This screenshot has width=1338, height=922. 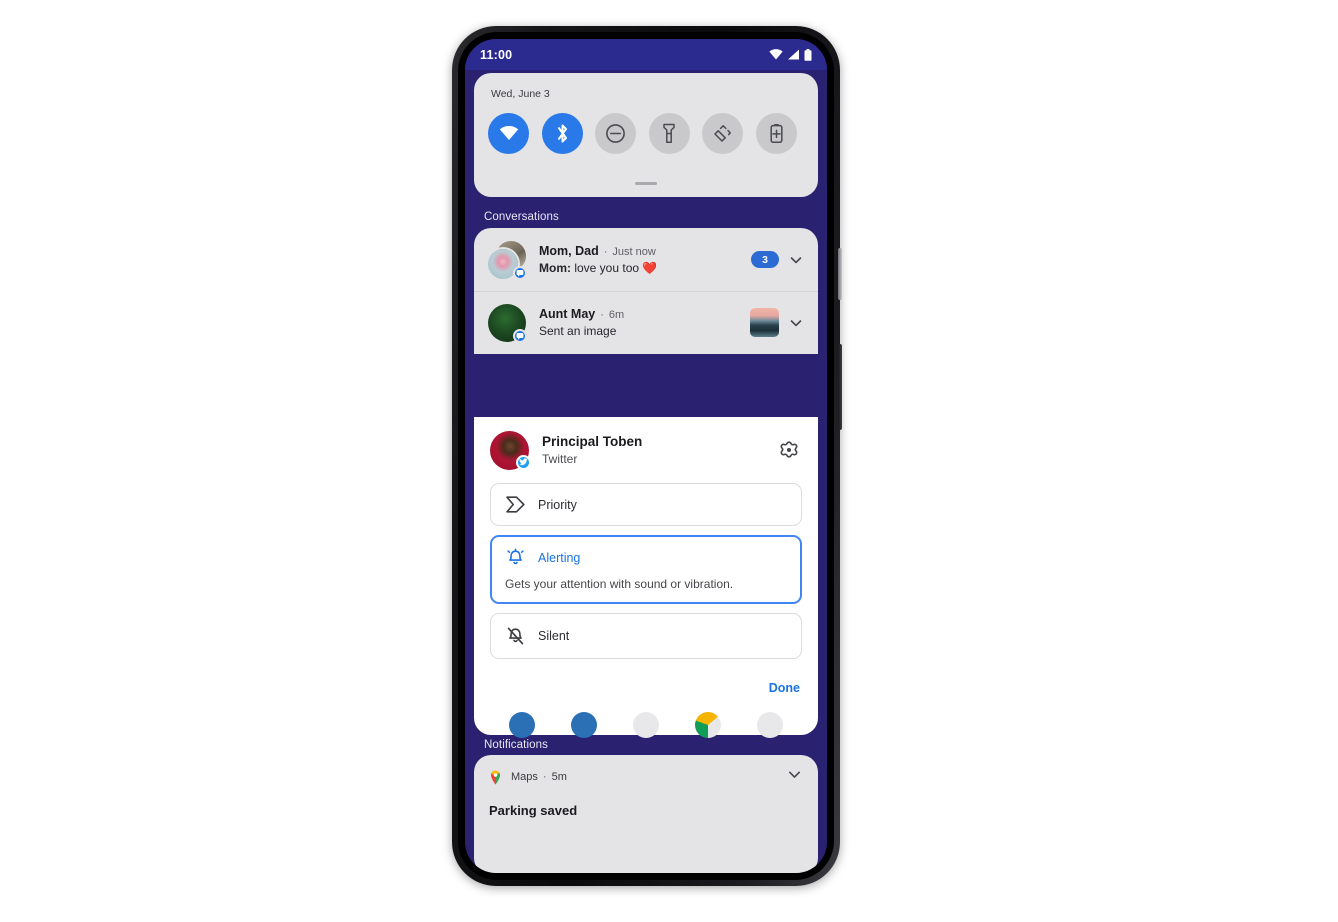 I want to click on notification-settings-header: Principal Toben Twitter, so click(x=646, y=450).